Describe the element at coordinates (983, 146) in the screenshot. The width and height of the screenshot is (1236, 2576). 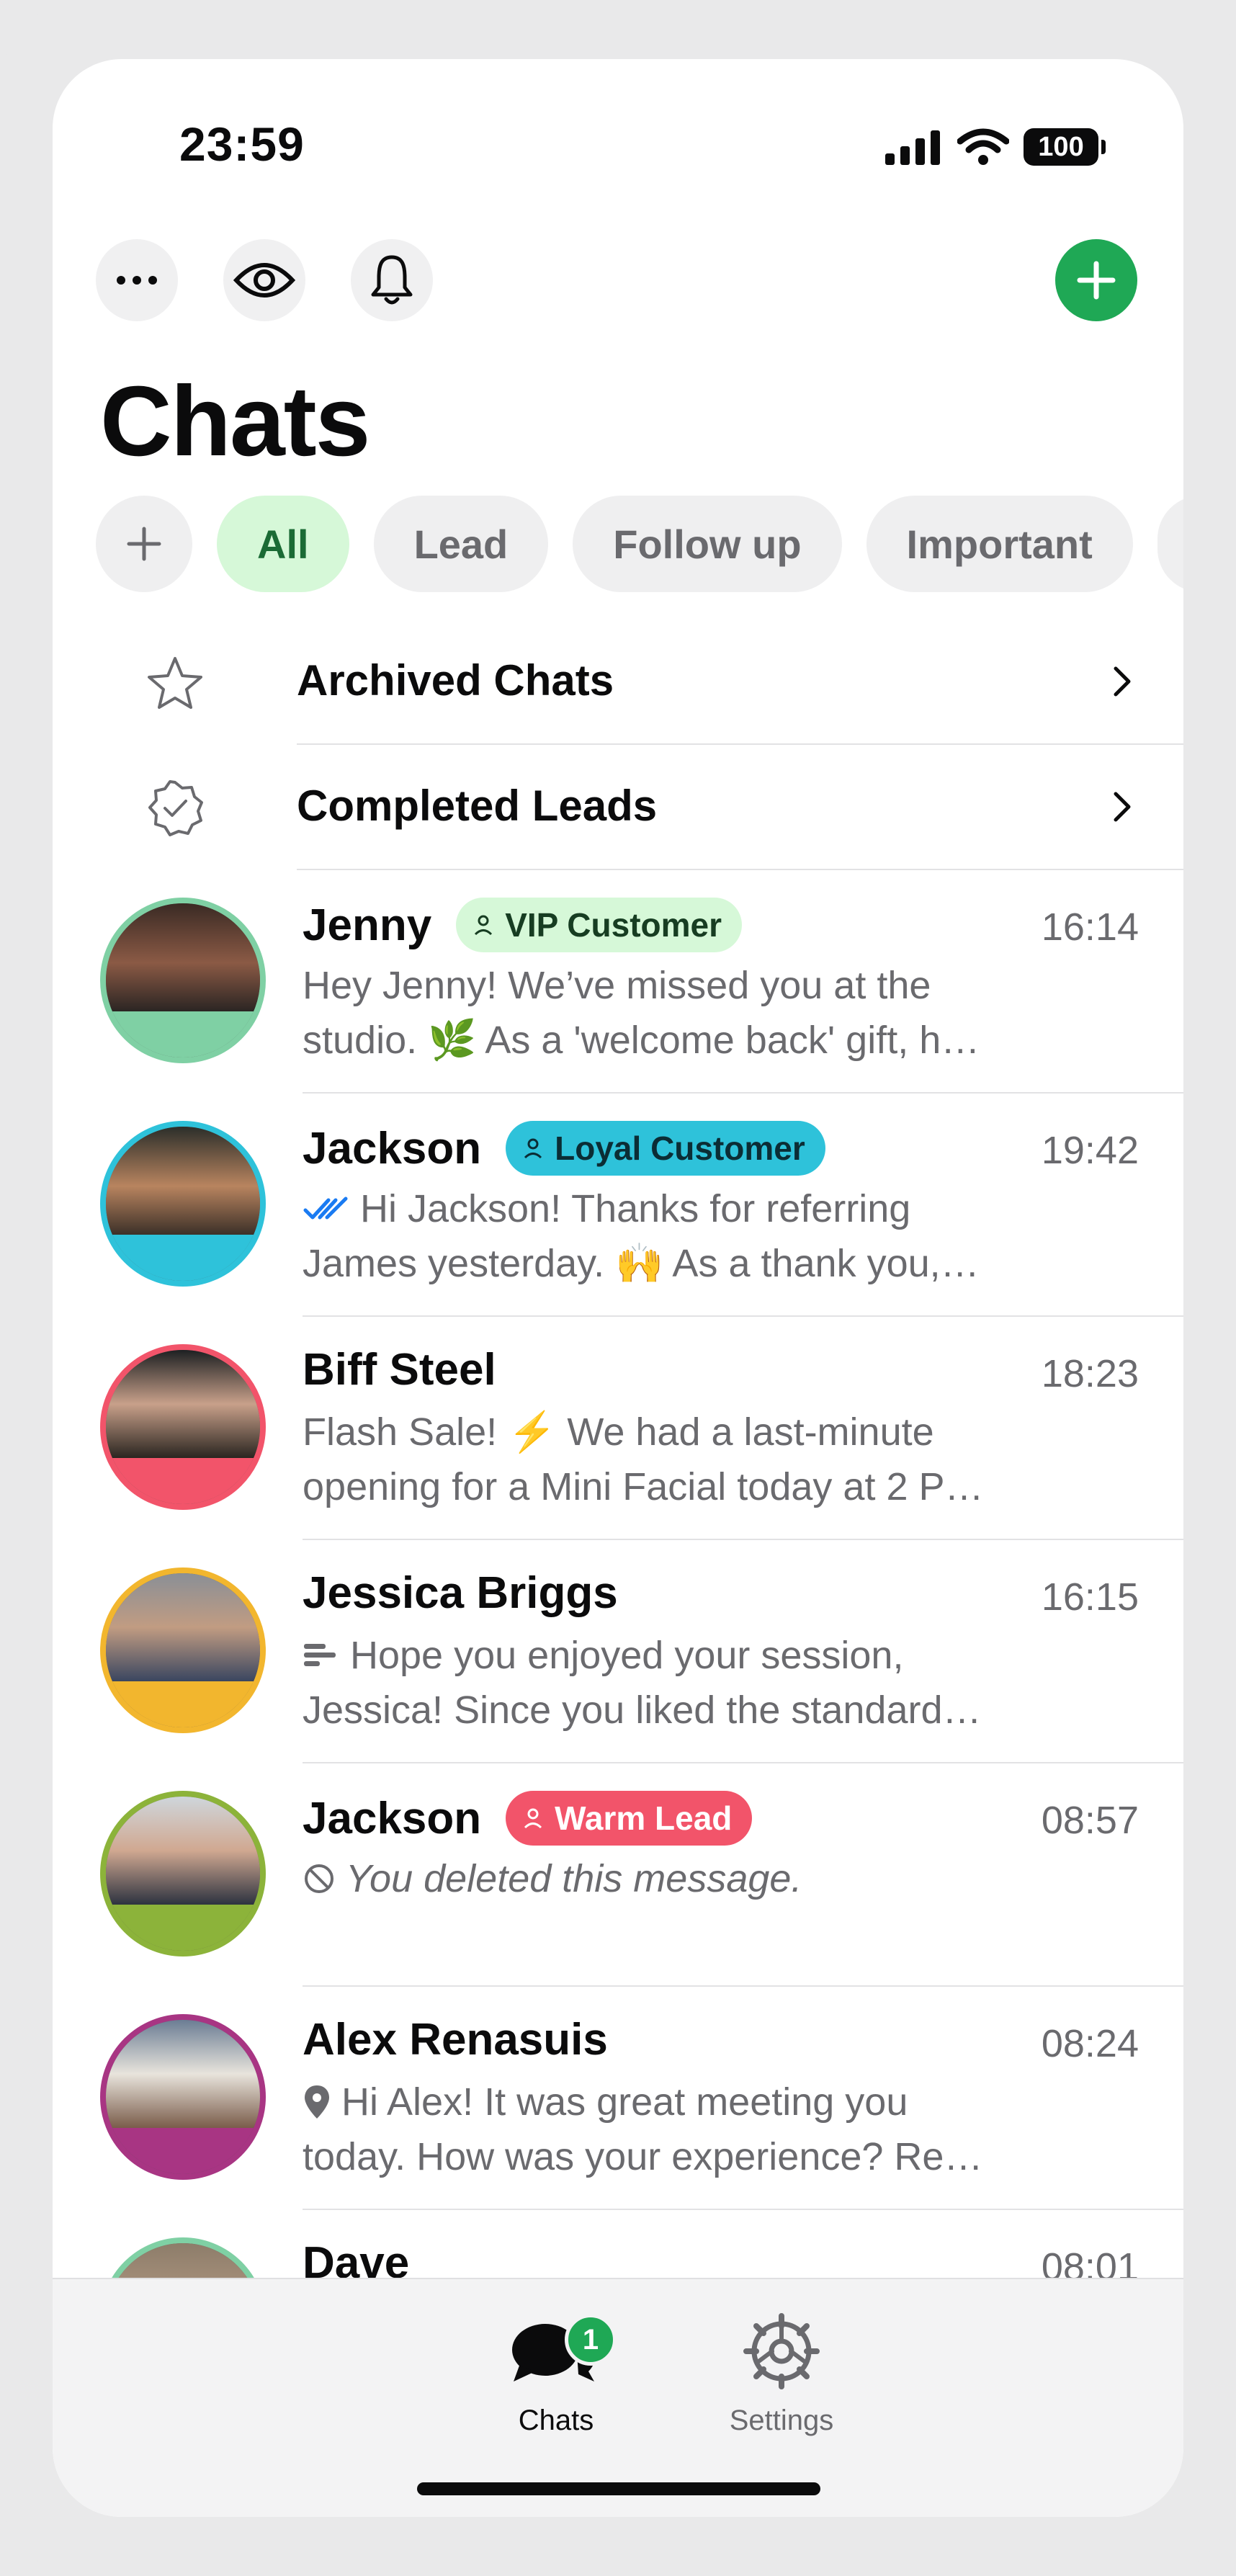
I see `wifi-icon` at that location.